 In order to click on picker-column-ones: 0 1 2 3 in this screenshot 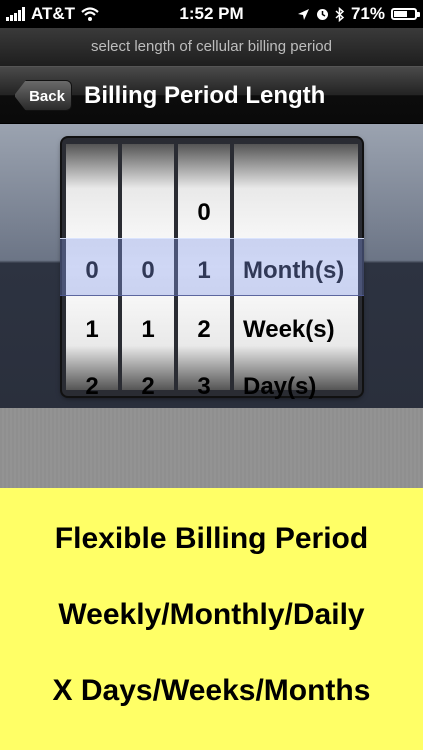, I will do `click(204, 272)`.